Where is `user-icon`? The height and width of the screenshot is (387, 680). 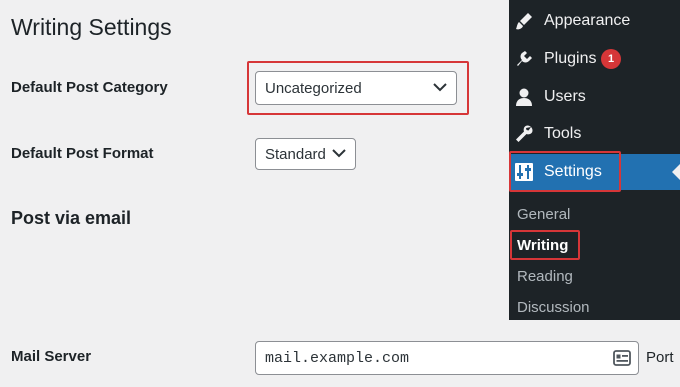
user-icon is located at coordinates (524, 97).